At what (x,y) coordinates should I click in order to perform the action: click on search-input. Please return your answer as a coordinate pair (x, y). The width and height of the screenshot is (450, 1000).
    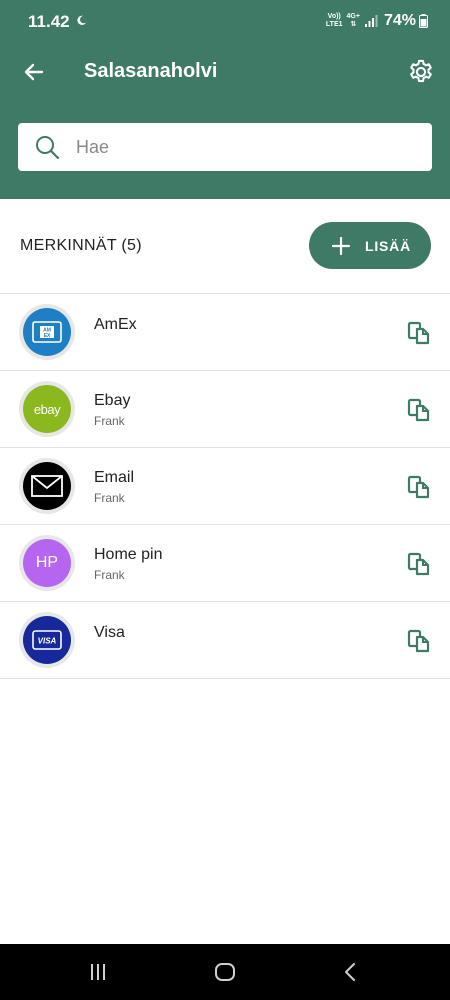
    Looking at the image, I should click on (236, 147).